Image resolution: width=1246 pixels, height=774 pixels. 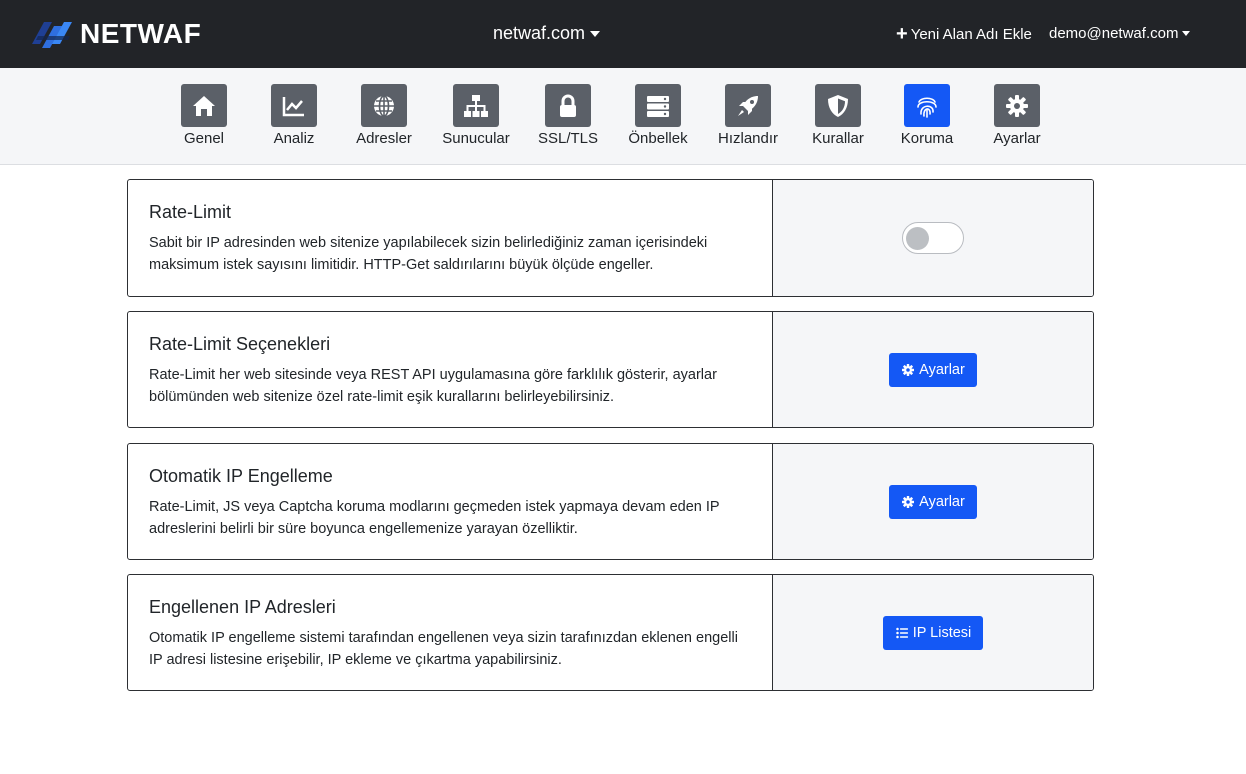 What do you see at coordinates (242, 607) in the screenshot?
I see `card-title: Engellenen IP Adresleri` at bounding box center [242, 607].